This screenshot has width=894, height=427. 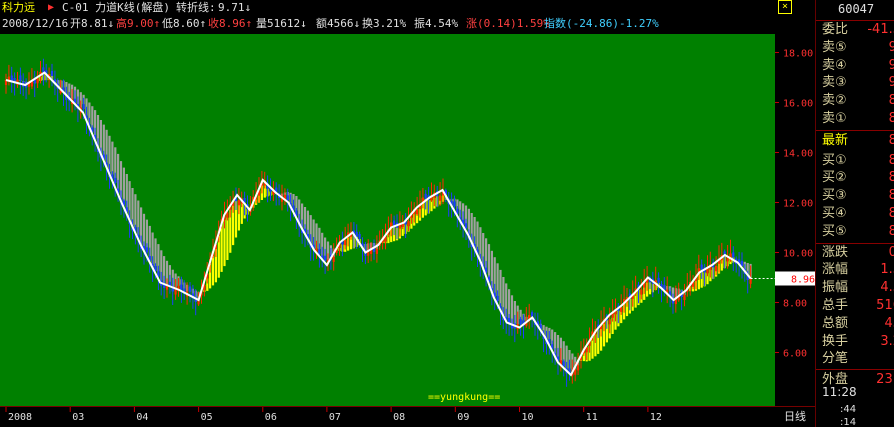 What do you see at coordinates (835, 323) in the screenshot?
I see `quote-label: 总额` at bounding box center [835, 323].